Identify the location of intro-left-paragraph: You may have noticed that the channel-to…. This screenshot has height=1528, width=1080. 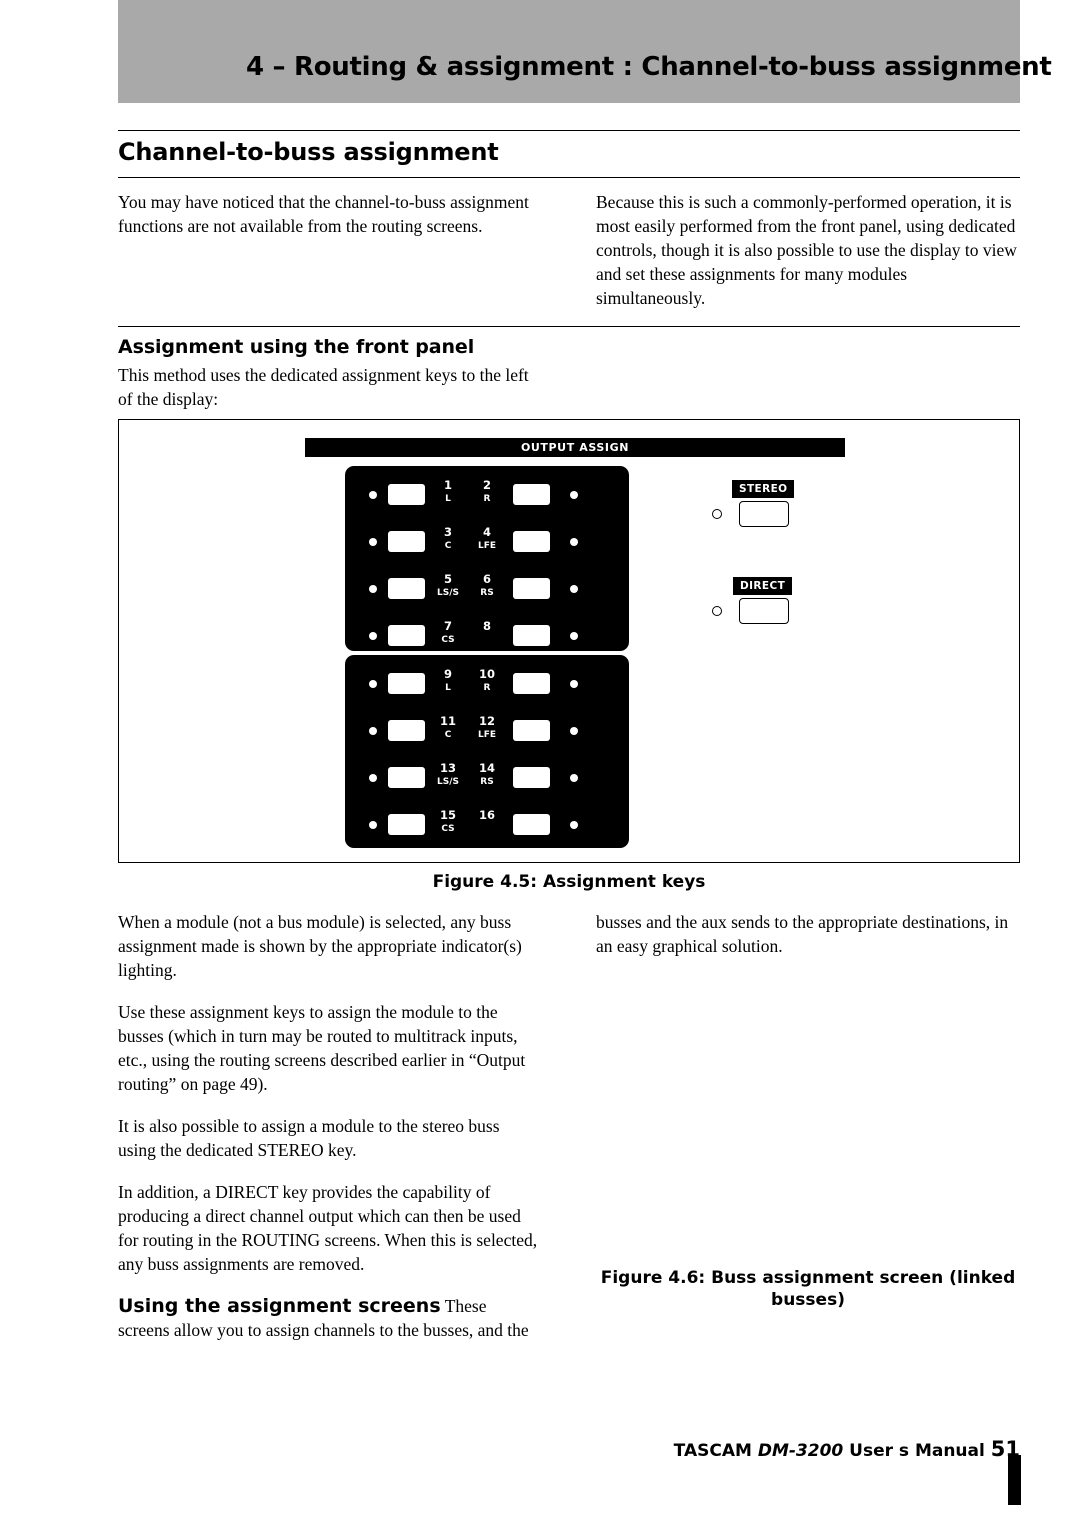
(323, 214).